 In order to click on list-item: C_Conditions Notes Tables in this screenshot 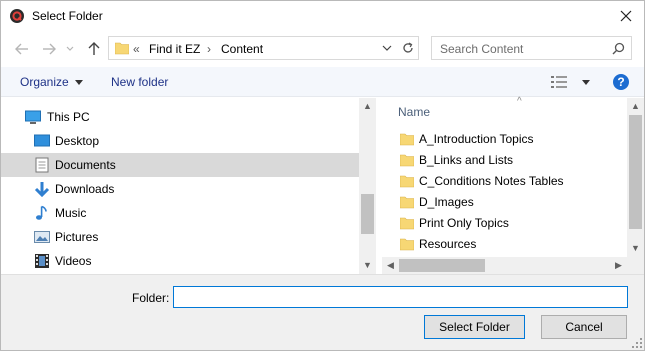, I will do `click(508, 181)`.